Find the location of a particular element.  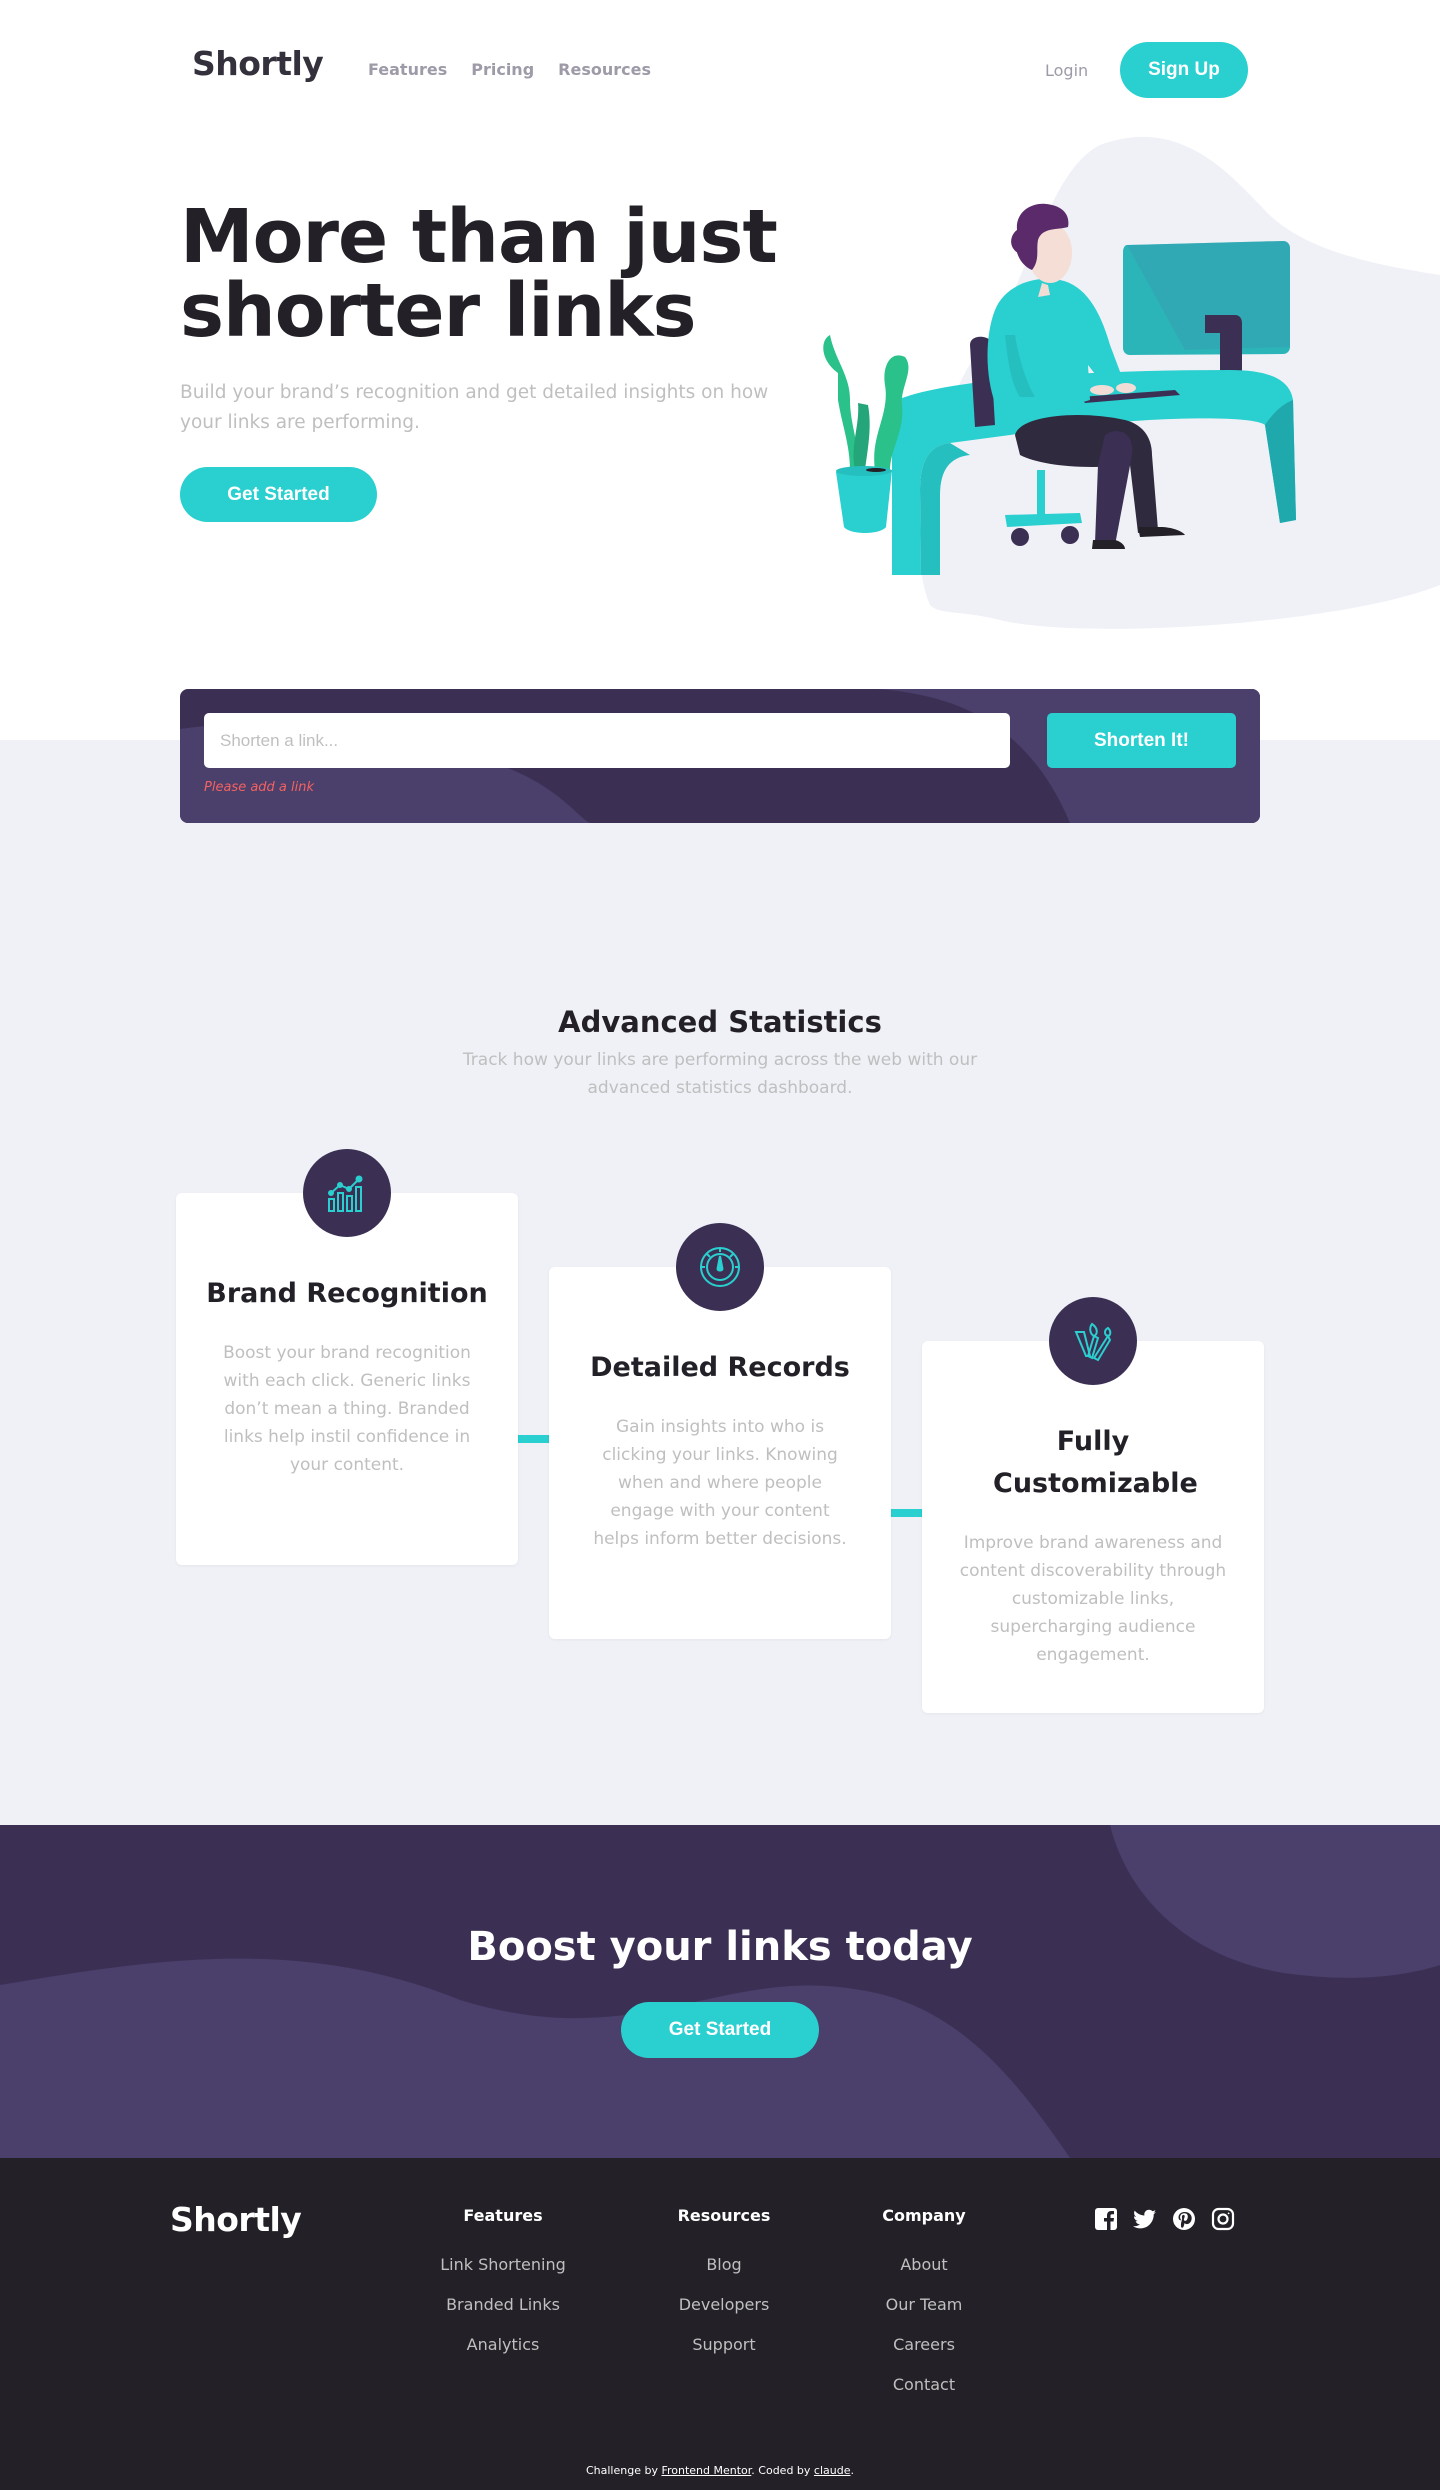

author-link: claude is located at coordinates (832, 2470).